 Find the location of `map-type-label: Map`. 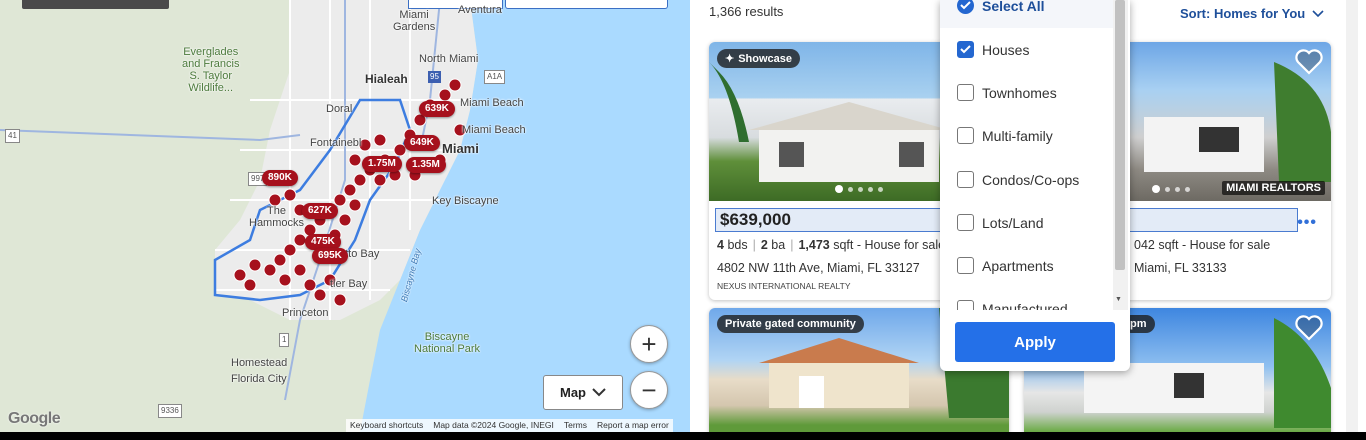

map-type-label: Map is located at coordinates (573, 392).